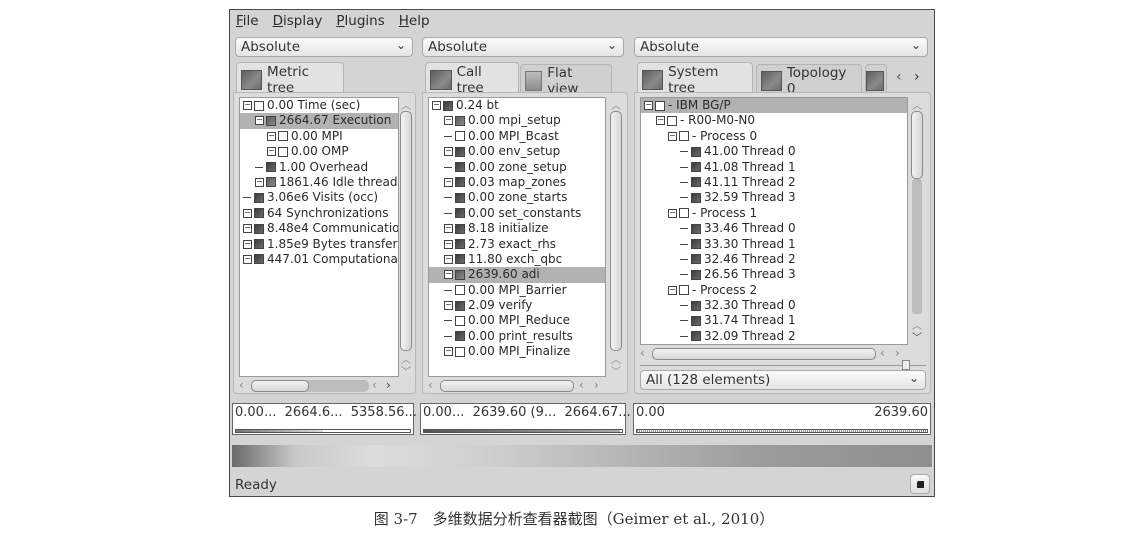 Image resolution: width=1148 pixels, height=538 pixels. I want to click on tree-row: − - IBM BG/P, so click(774, 106).